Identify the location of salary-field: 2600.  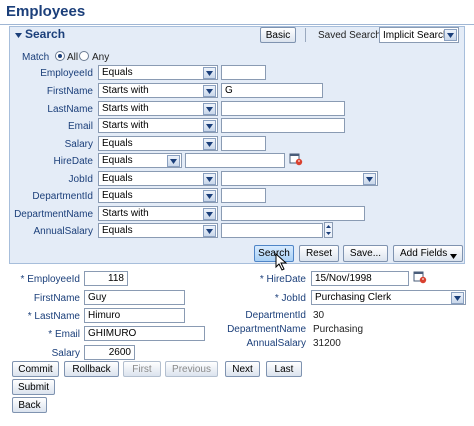
(109, 352).